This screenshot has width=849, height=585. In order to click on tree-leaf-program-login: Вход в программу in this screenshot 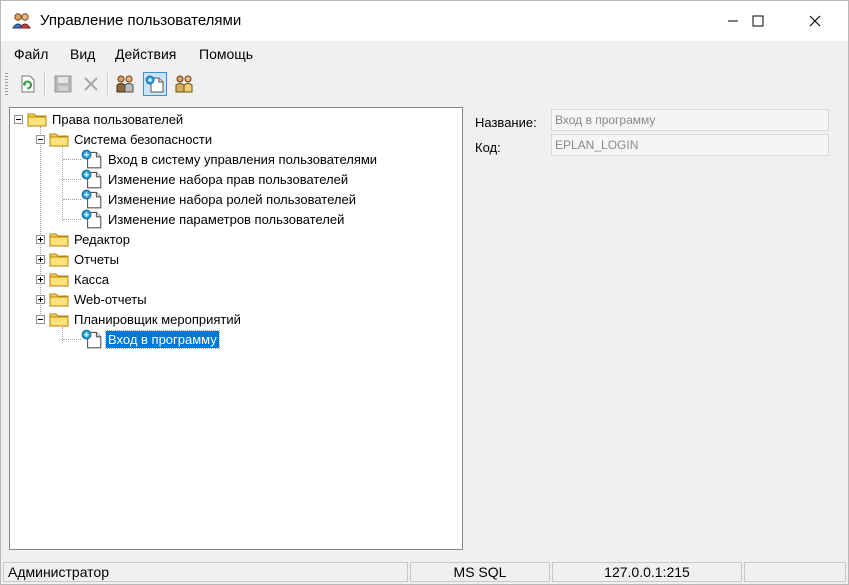, I will do `click(150, 339)`.